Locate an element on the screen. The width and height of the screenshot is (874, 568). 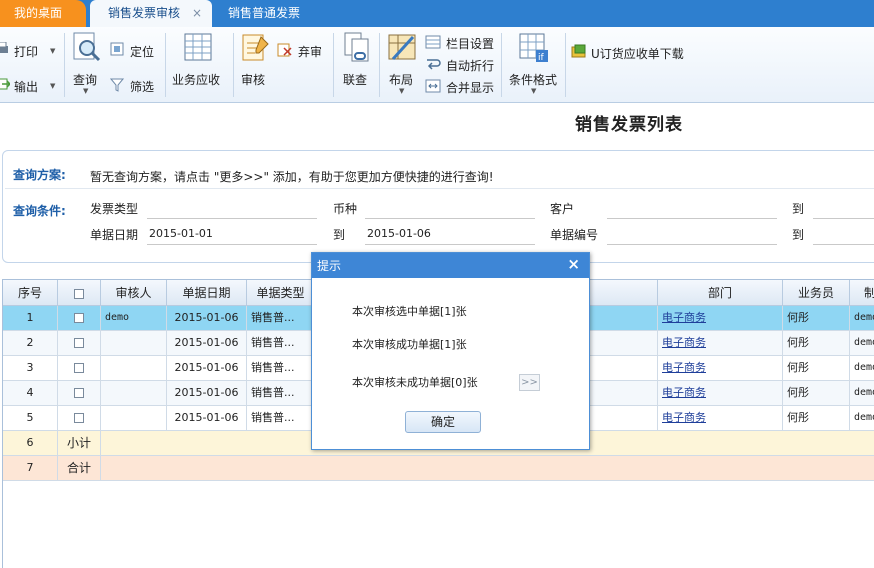
audit-button: 审核 is located at coordinates (255, 63).